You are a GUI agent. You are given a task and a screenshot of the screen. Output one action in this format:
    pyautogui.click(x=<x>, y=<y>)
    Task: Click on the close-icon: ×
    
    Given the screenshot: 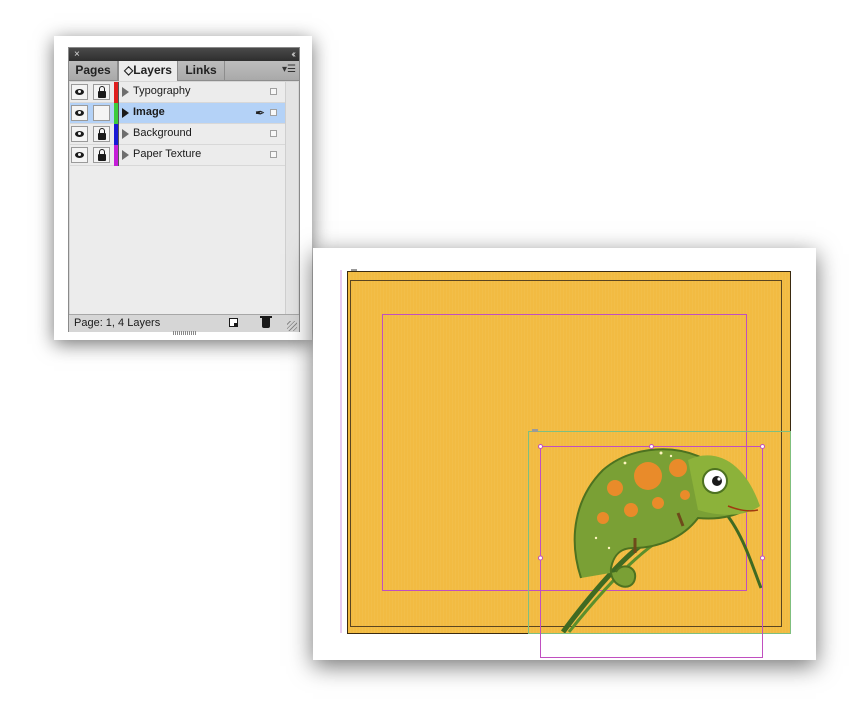 What is the action you would take?
    pyautogui.click(x=77, y=54)
    